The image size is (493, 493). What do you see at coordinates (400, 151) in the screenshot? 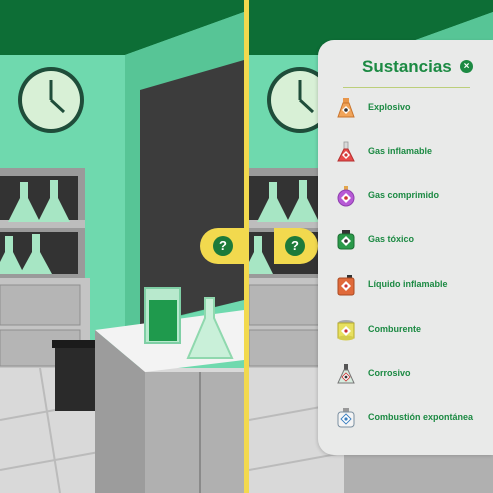
I see `substance-label: Gas inflamable` at bounding box center [400, 151].